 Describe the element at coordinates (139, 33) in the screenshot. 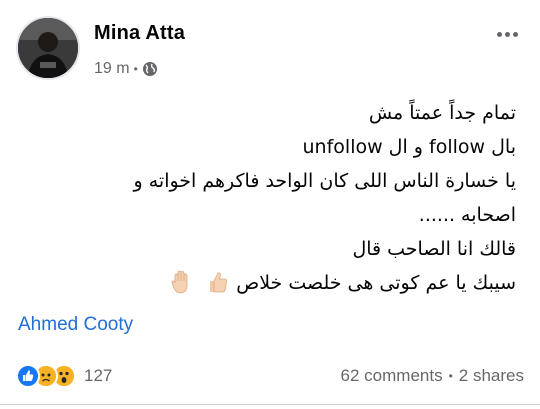

I see `author-name: Mina Atta` at that location.